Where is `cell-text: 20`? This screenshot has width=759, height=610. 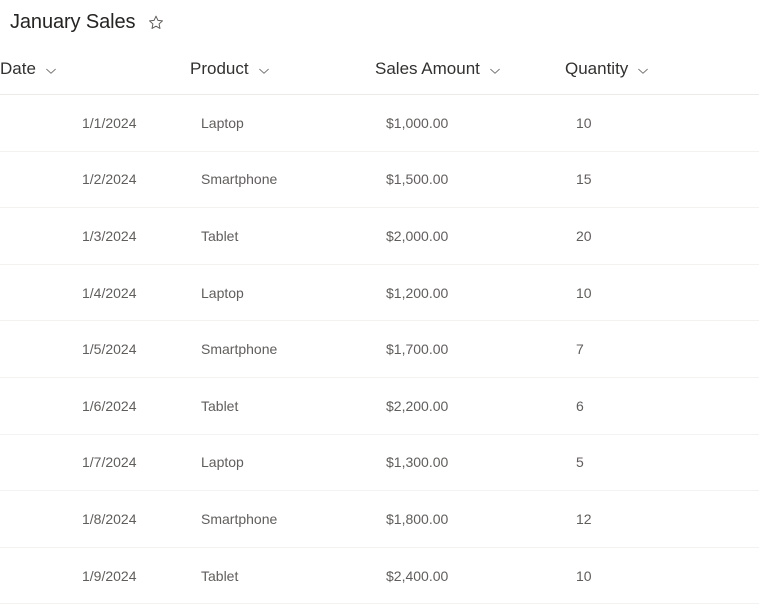
cell-text: 20 is located at coordinates (584, 235).